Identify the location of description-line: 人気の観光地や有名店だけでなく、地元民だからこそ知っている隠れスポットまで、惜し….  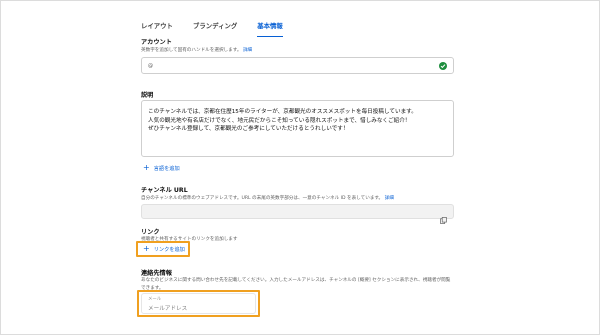
(279, 120).